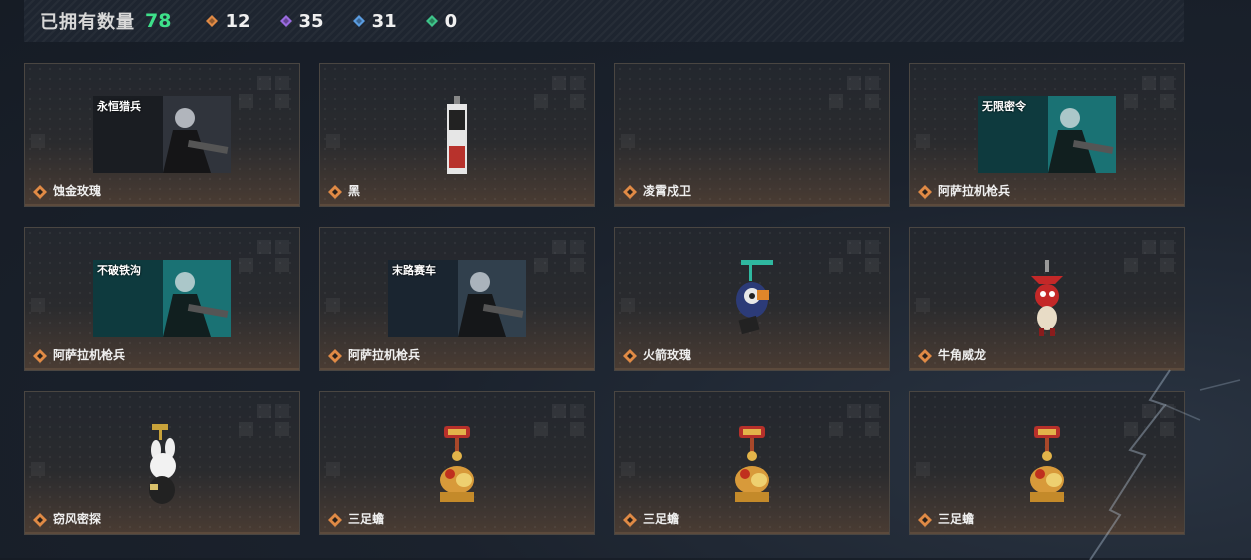 The height and width of the screenshot is (560, 1251). What do you see at coordinates (344, 190) in the screenshot?
I see `item-label: 黑` at bounding box center [344, 190].